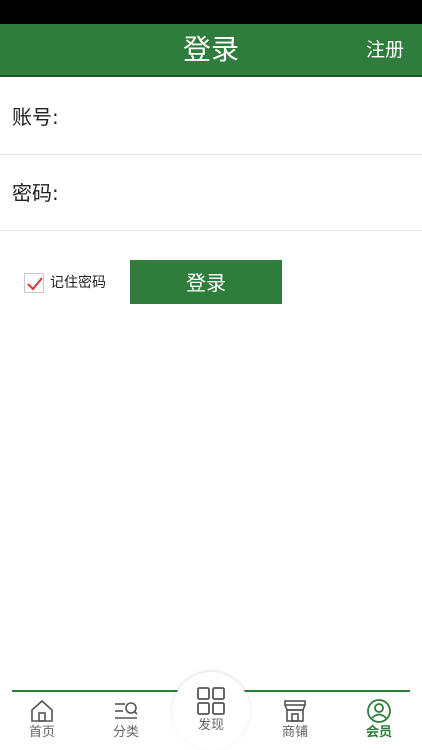 The width and height of the screenshot is (422, 750). I want to click on tab-member: 会员, so click(379, 723).